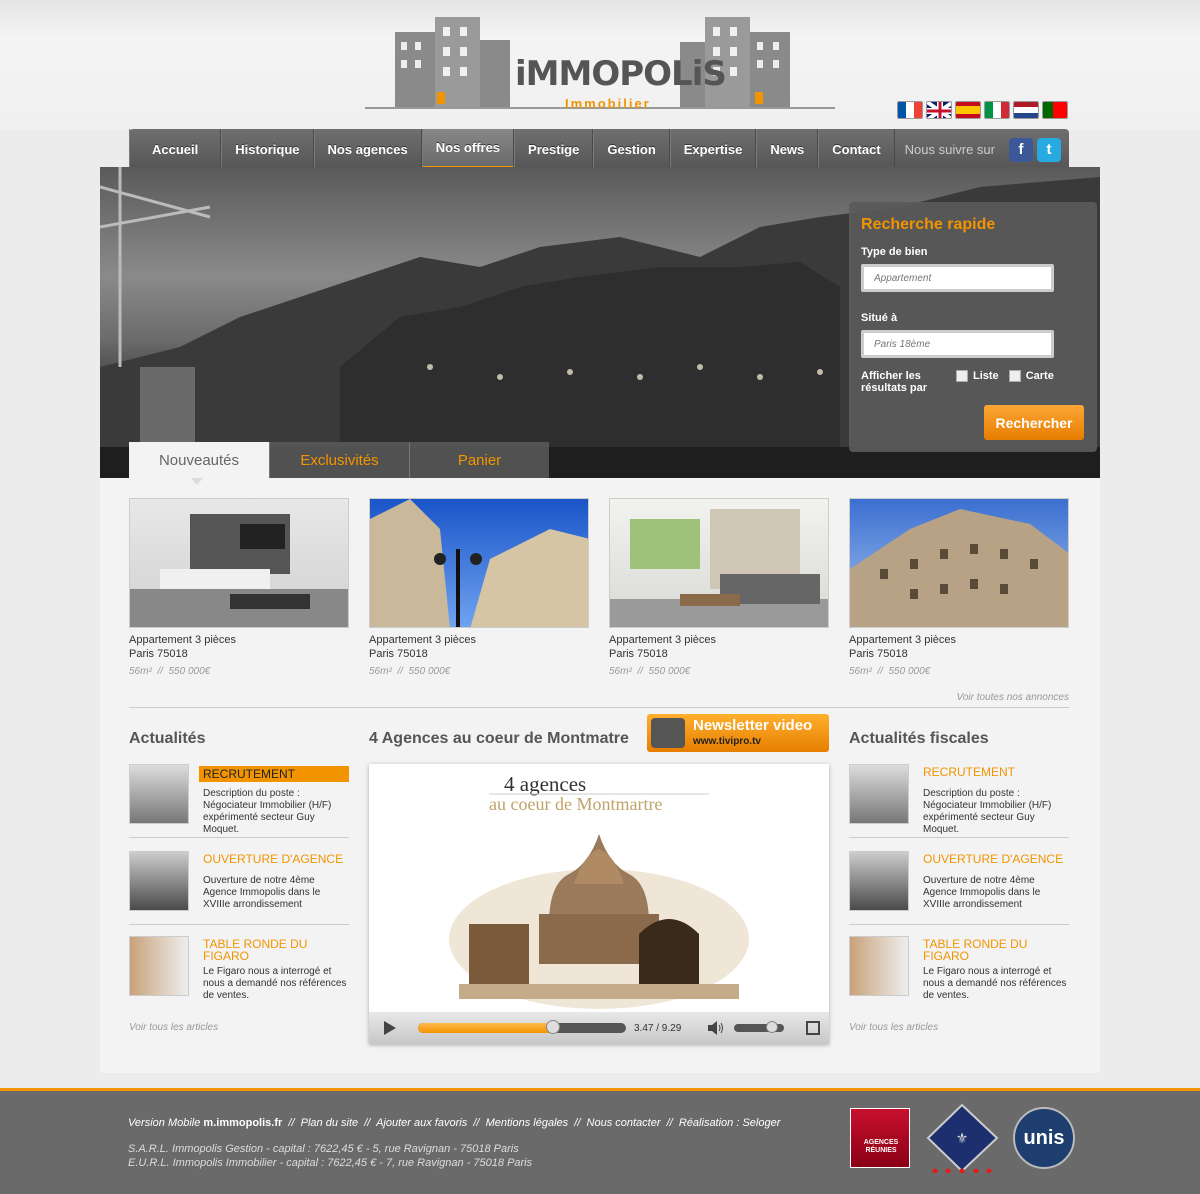 Image resolution: width=1200 pixels, height=1194 pixels. What do you see at coordinates (957, 344) in the screenshot?
I see `location-input` at bounding box center [957, 344].